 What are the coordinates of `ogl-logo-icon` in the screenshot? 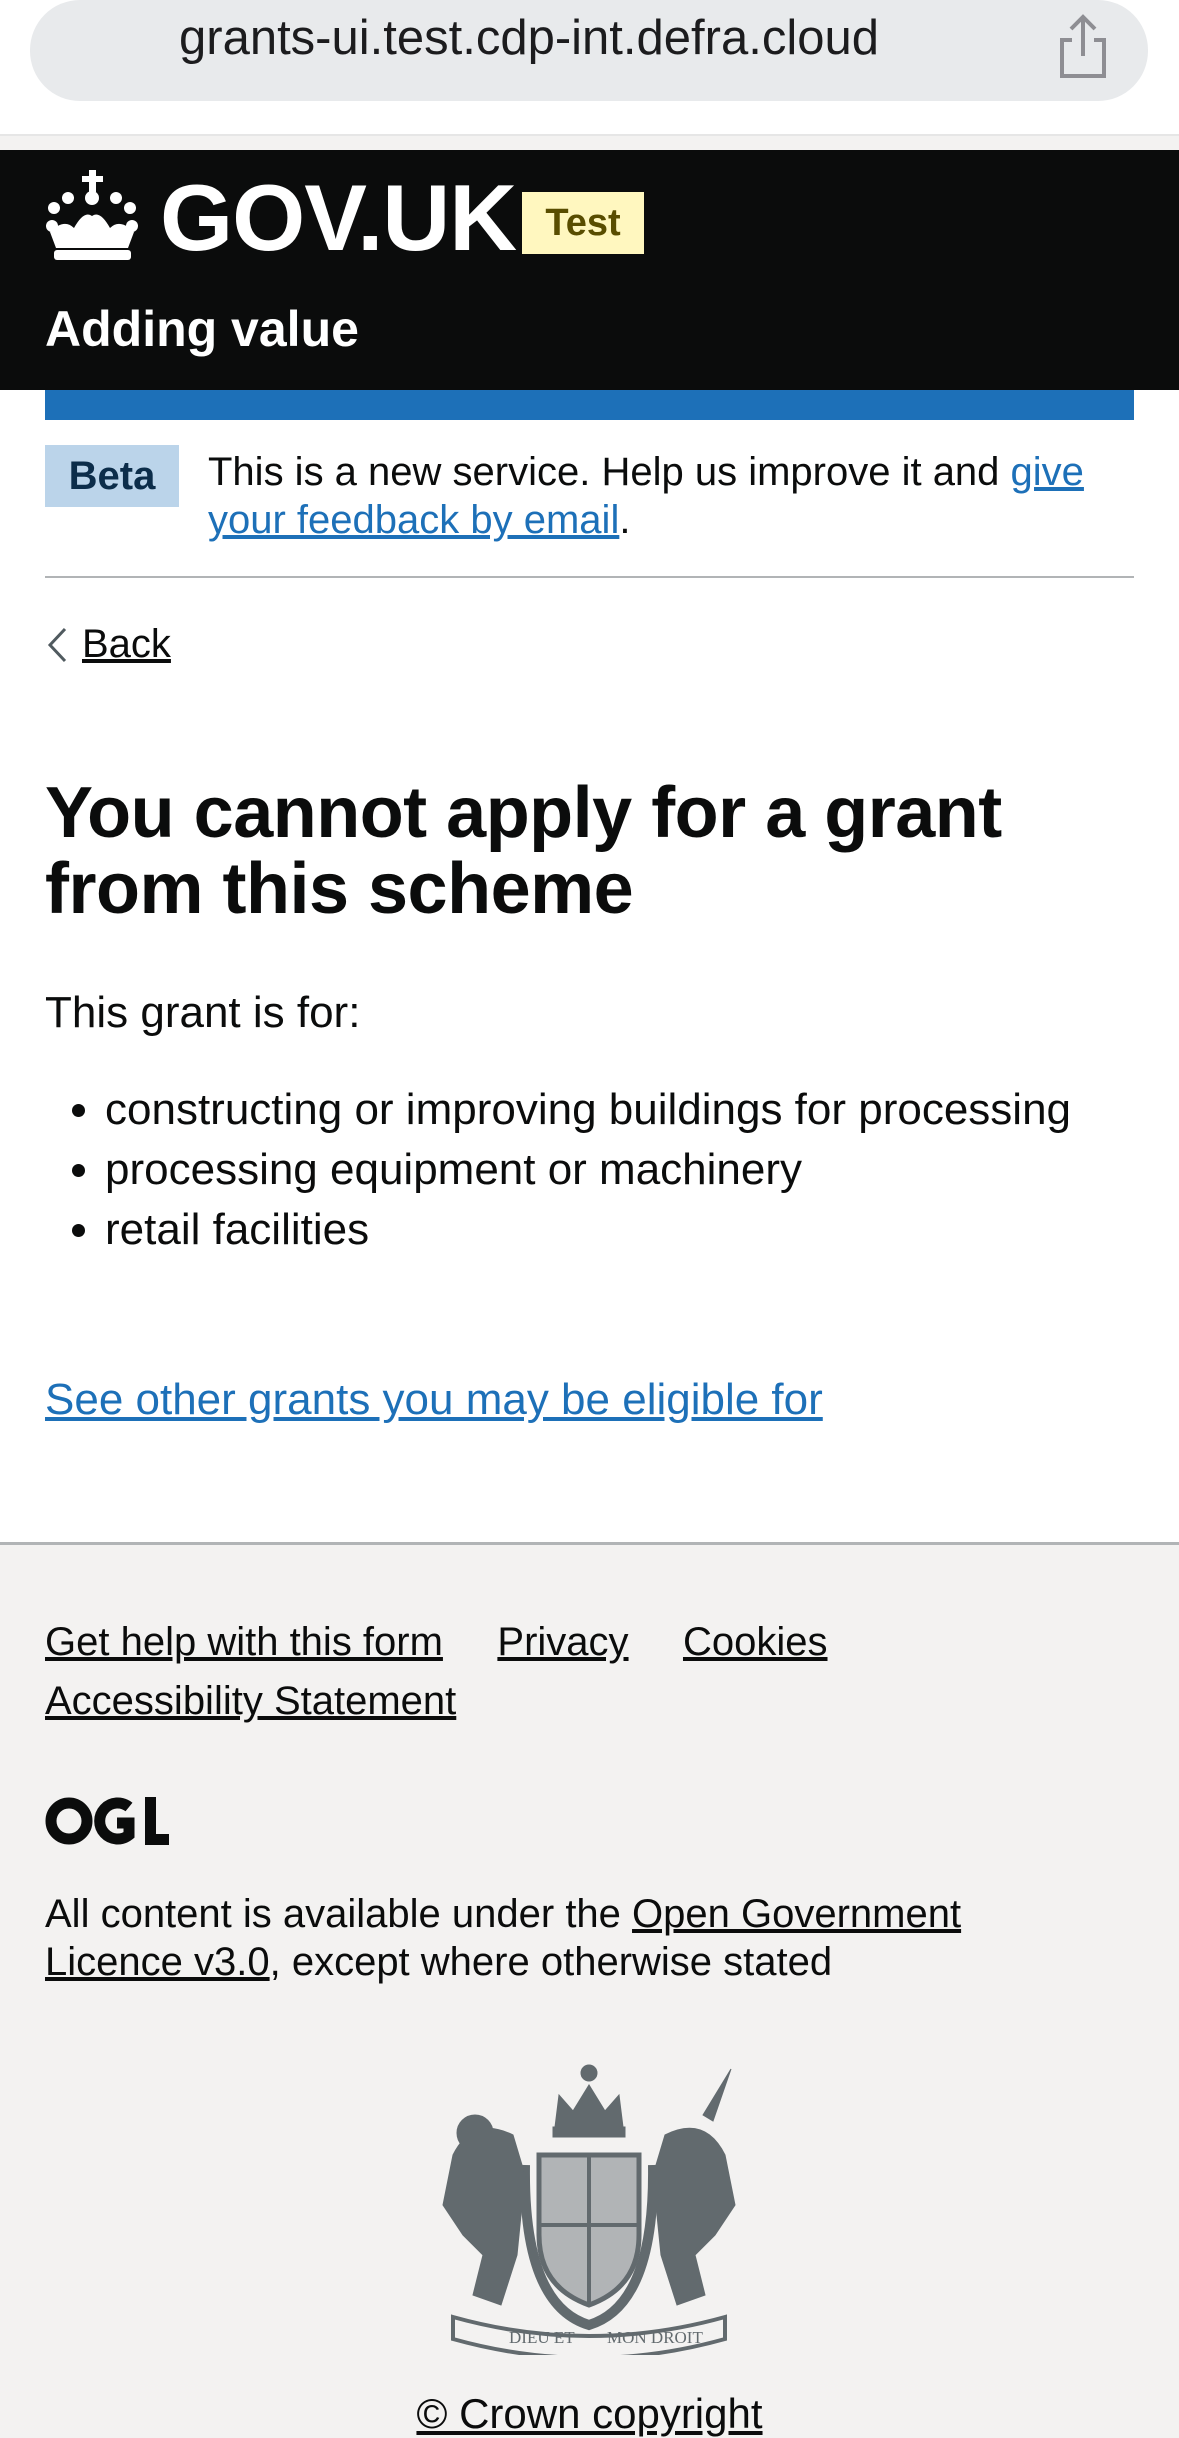 It's located at (107, 1821).